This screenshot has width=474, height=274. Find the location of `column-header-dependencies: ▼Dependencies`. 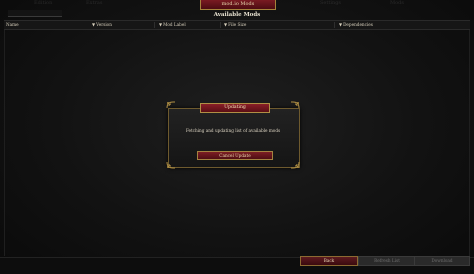

column-header-dependencies: ▼Dependencies is located at coordinates (356, 25).